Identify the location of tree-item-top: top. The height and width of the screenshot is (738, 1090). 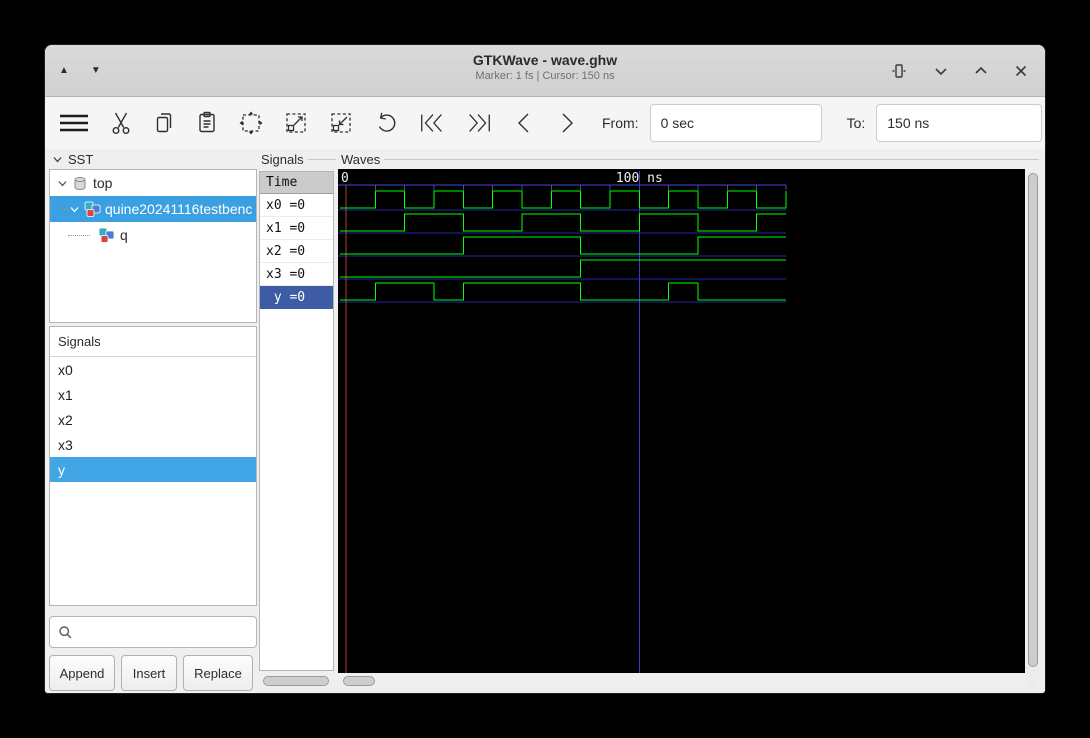
(153, 183).